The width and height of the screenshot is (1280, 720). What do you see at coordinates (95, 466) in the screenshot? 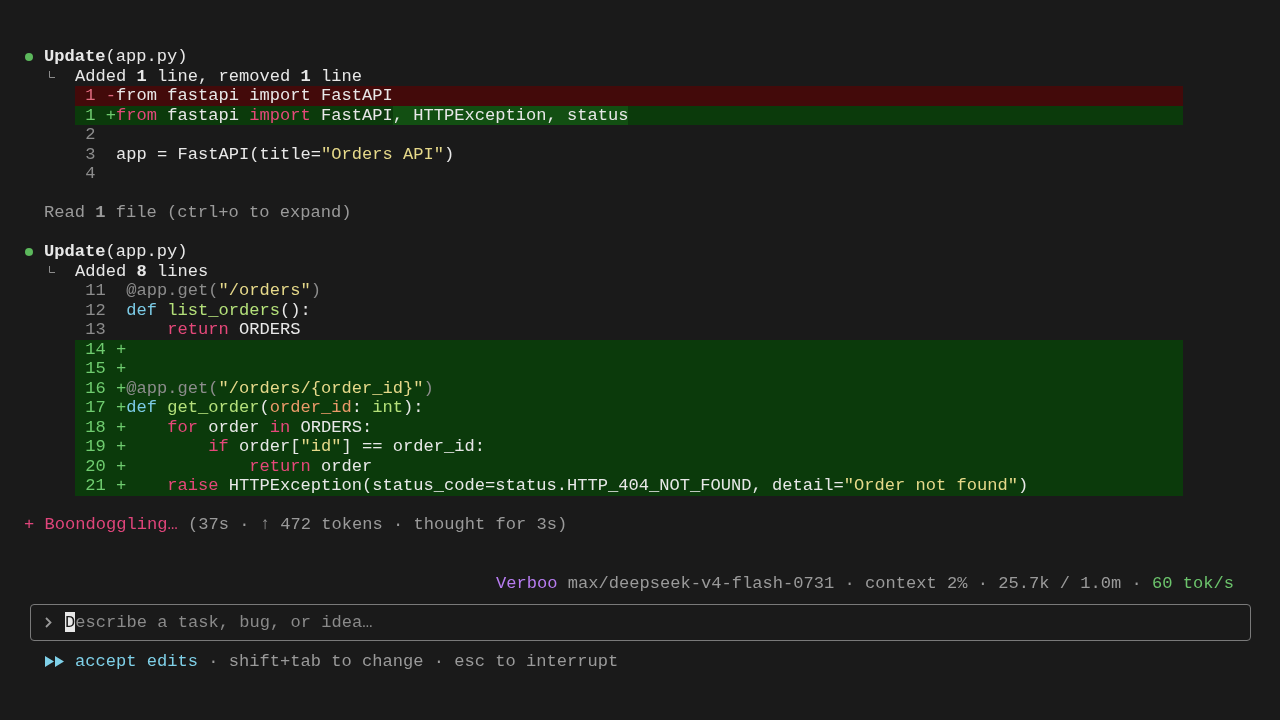
I see `line-number: 20` at bounding box center [95, 466].